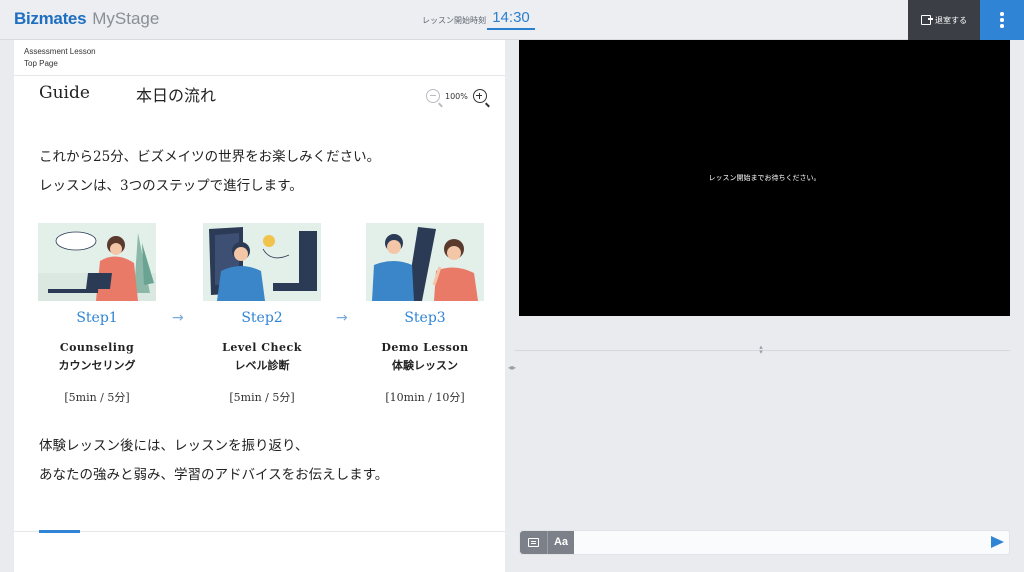 This screenshot has width=1024, height=572. I want to click on top-bar: Bizmates MyStage レッスン開始時刻 14:30 退室する, so click(512, 20).